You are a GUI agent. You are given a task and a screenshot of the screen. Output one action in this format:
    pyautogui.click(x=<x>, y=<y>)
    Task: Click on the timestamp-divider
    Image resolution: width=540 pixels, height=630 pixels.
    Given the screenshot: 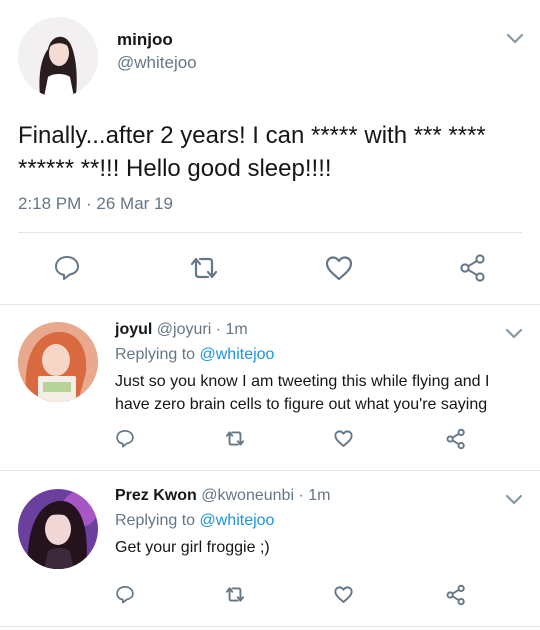 What is the action you would take?
    pyautogui.click(x=270, y=232)
    